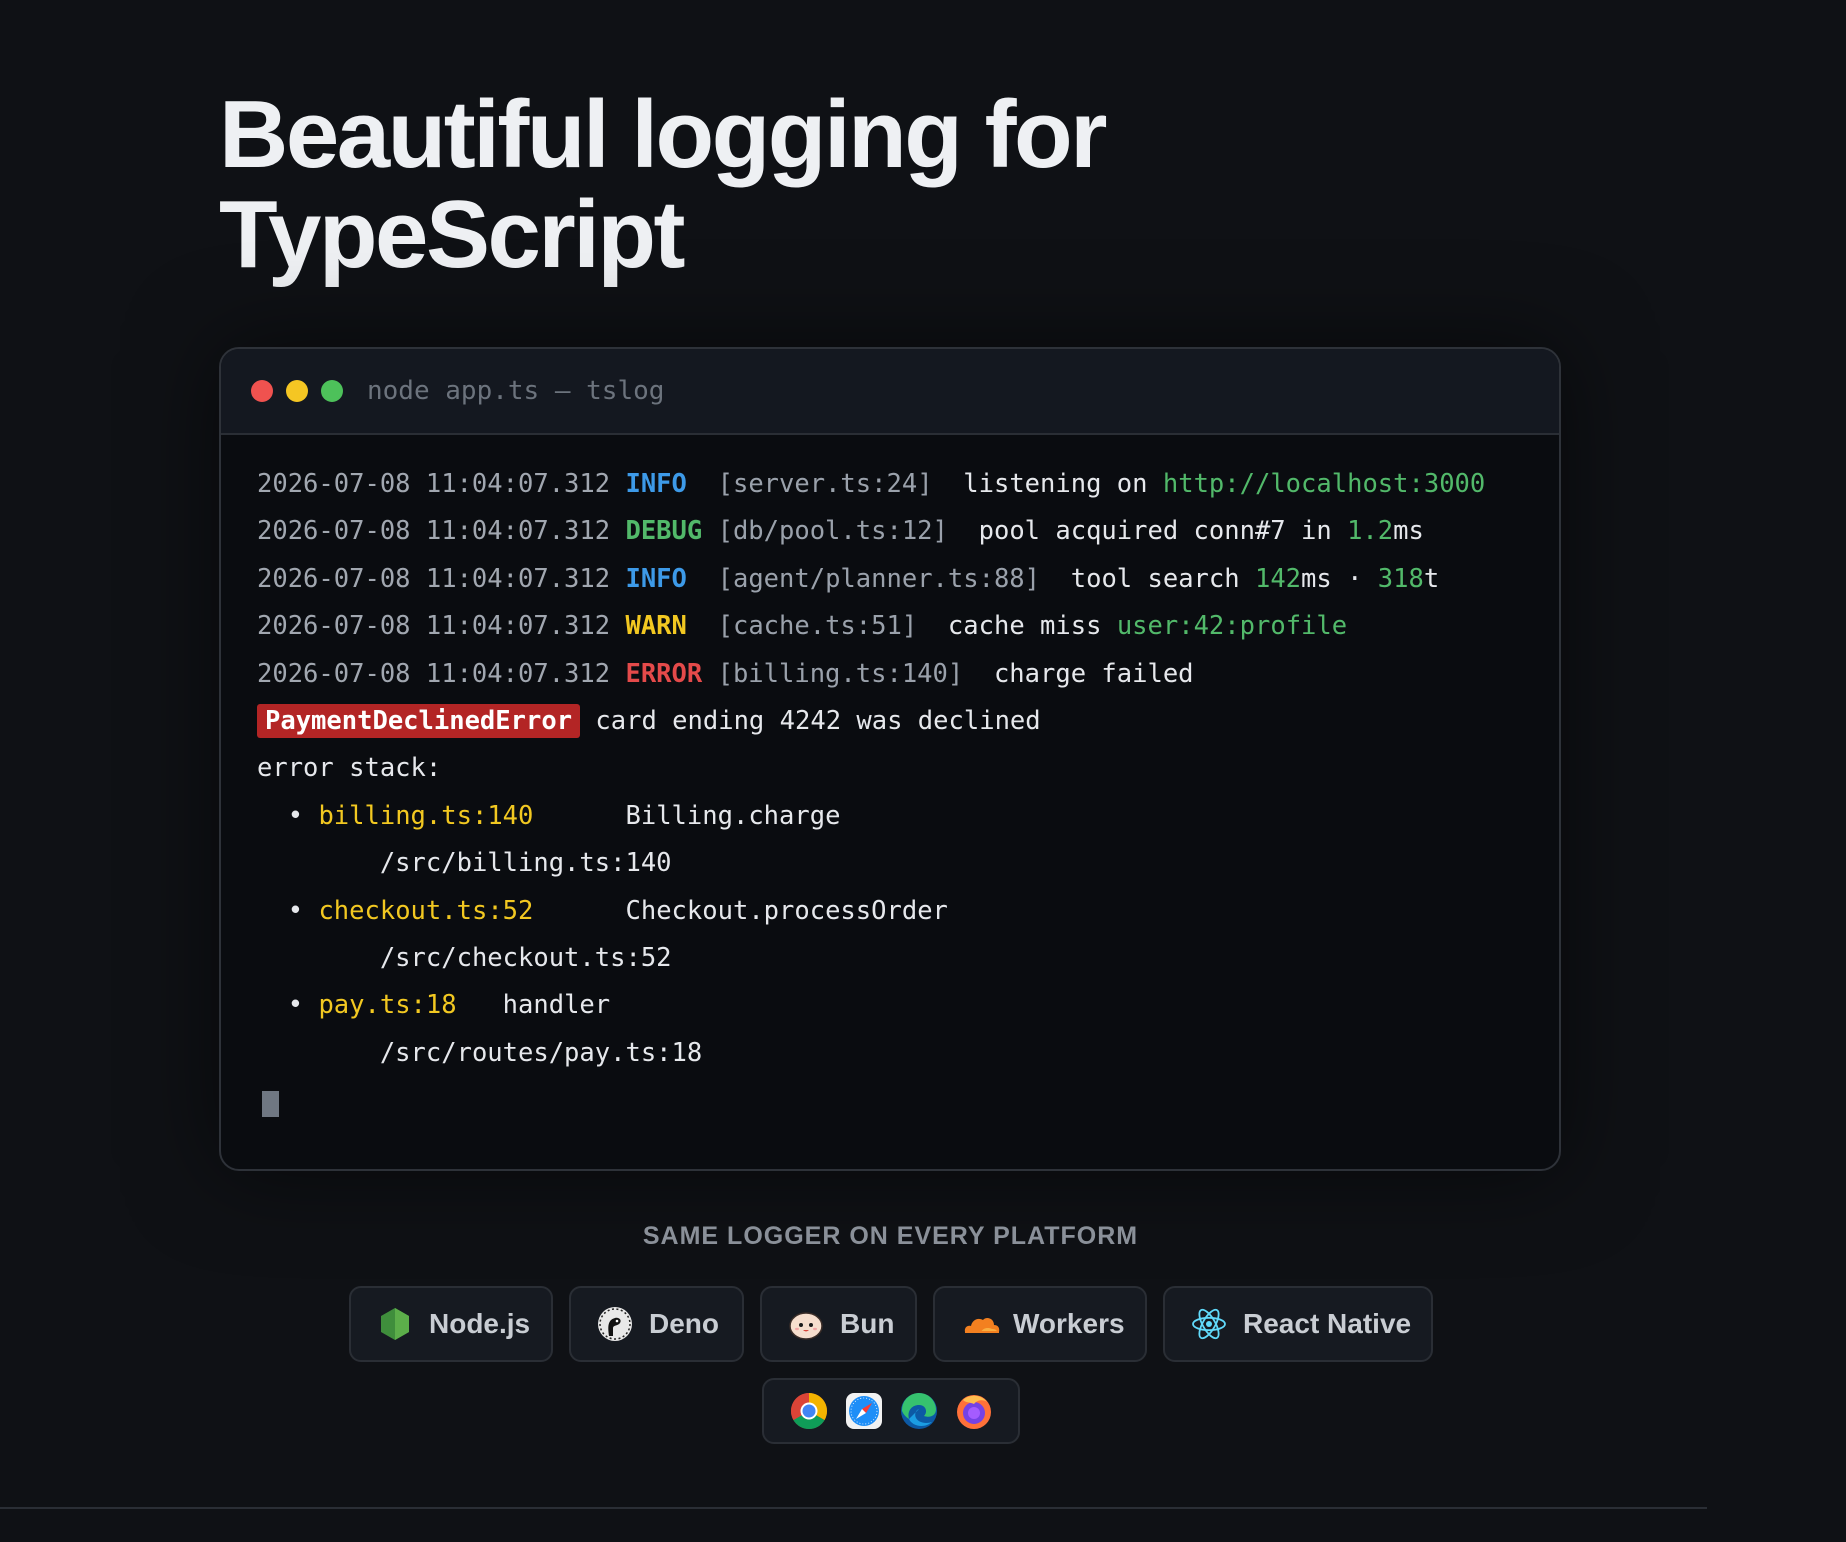 The image size is (1846, 1542). I want to click on log-value: 318, so click(1400, 578).